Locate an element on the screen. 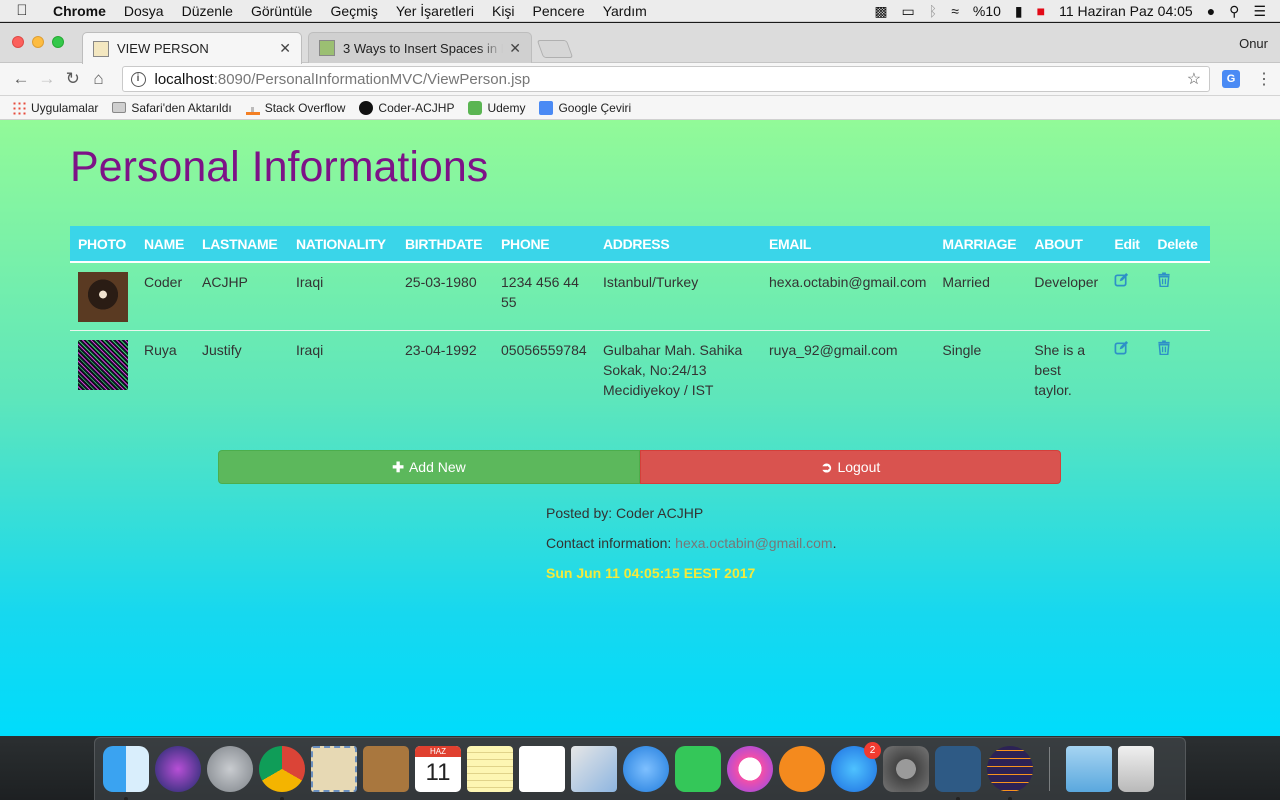 Image resolution: width=1280 pixels, height=800 pixels. menu-yer-isaretleri: Yer İşaretleri is located at coordinates (435, 11).